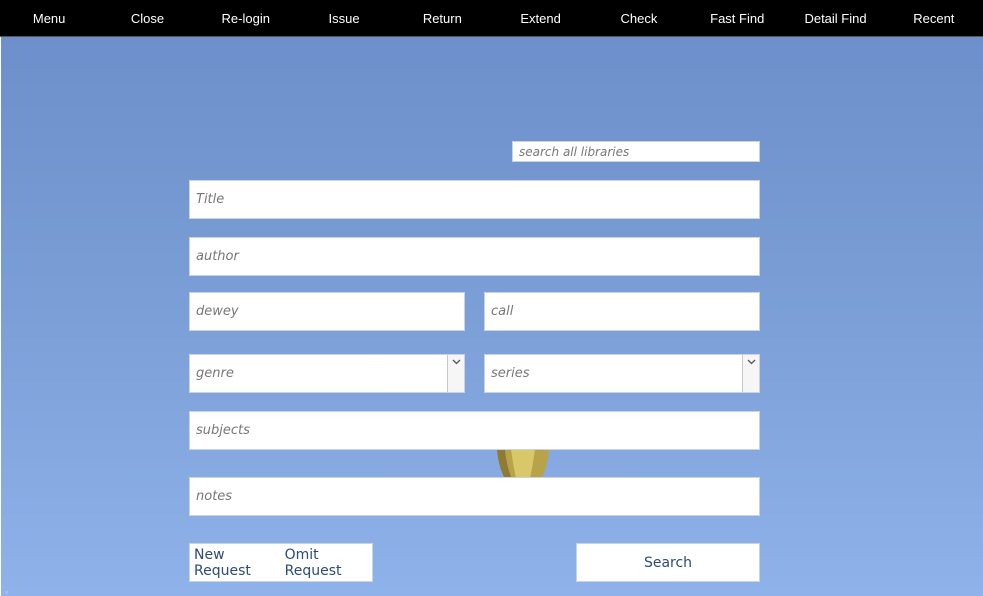 The height and width of the screenshot is (596, 983). What do you see at coordinates (636, 151) in the screenshot?
I see `search-all-libraries-input` at bounding box center [636, 151].